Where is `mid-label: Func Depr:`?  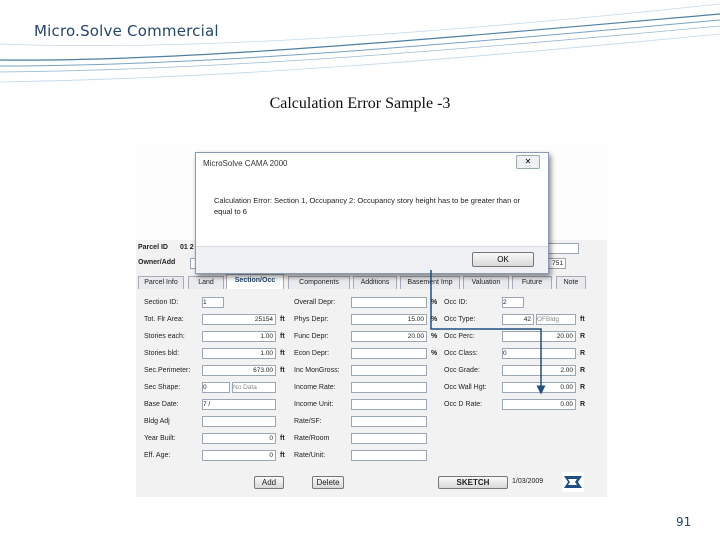 mid-label: Func Depr: is located at coordinates (311, 336).